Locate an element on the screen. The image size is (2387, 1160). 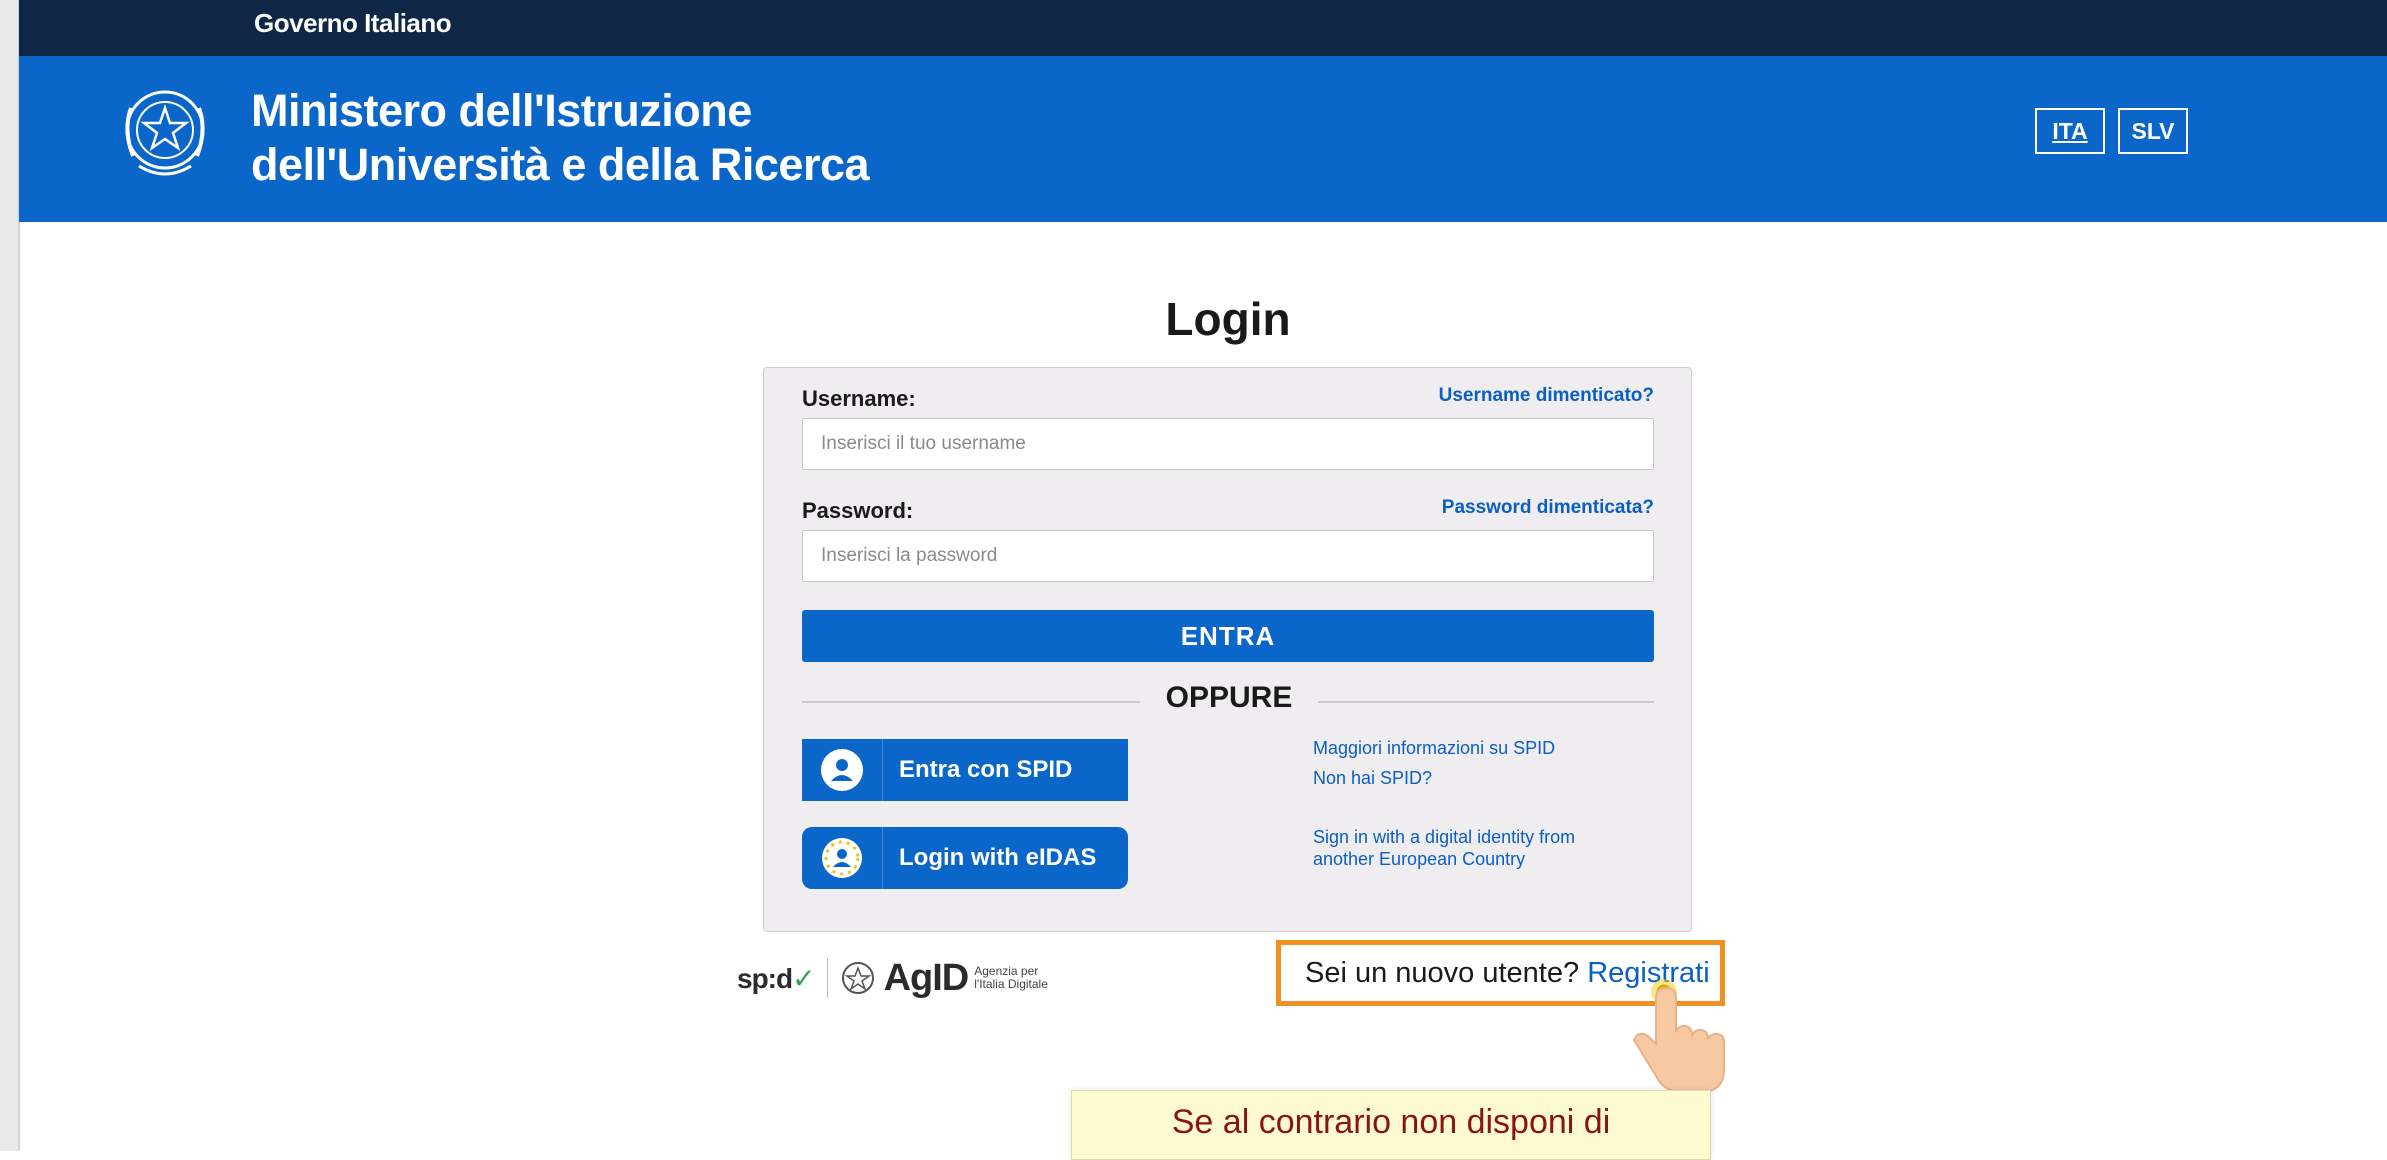
spid-logo: sp:d✓ is located at coordinates (776, 978).